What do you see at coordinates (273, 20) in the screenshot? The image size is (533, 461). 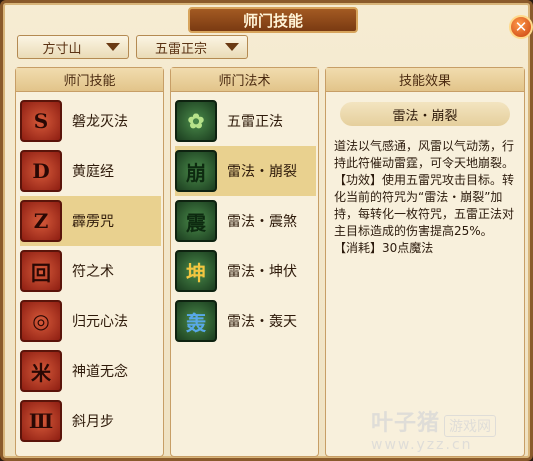 I see `window-title: 师门技能` at bounding box center [273, 20].